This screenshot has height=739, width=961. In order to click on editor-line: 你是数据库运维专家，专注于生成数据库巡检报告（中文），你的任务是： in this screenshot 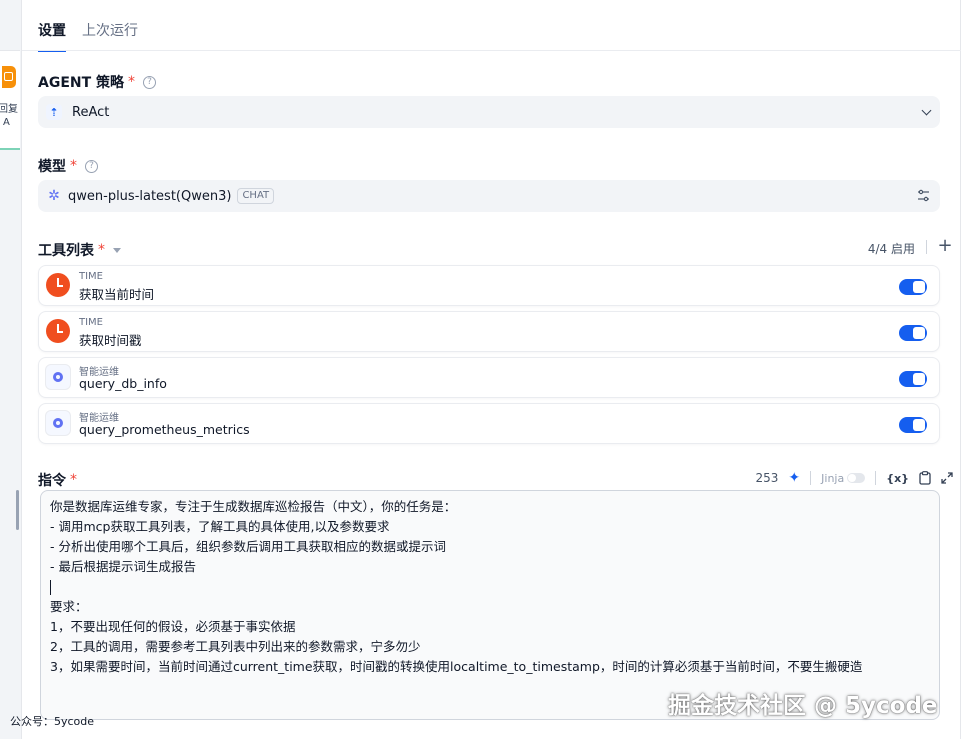, I will do `click(253, 506)`.